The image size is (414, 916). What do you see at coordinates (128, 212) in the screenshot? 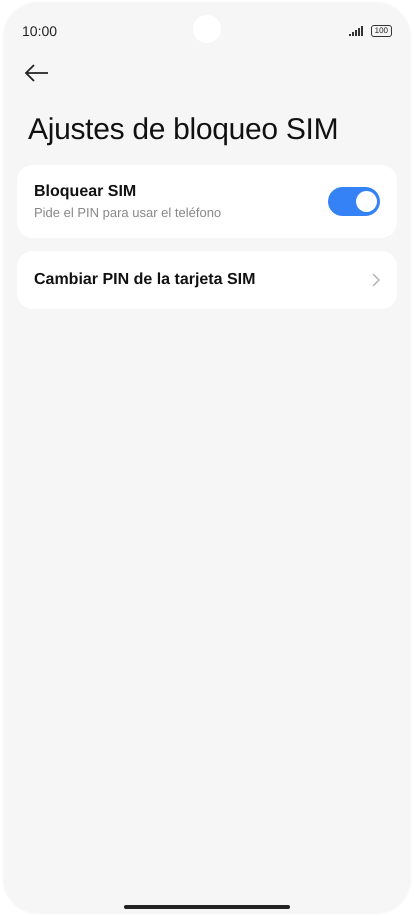
I see `setting-subtitle: Pide el PIN para usar el teléfono` at bounding box center [128, 212].